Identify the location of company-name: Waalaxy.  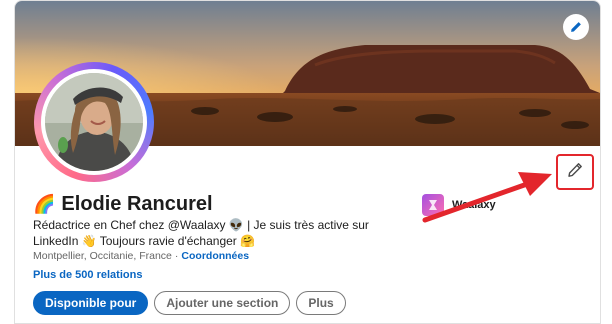
(474, 205).